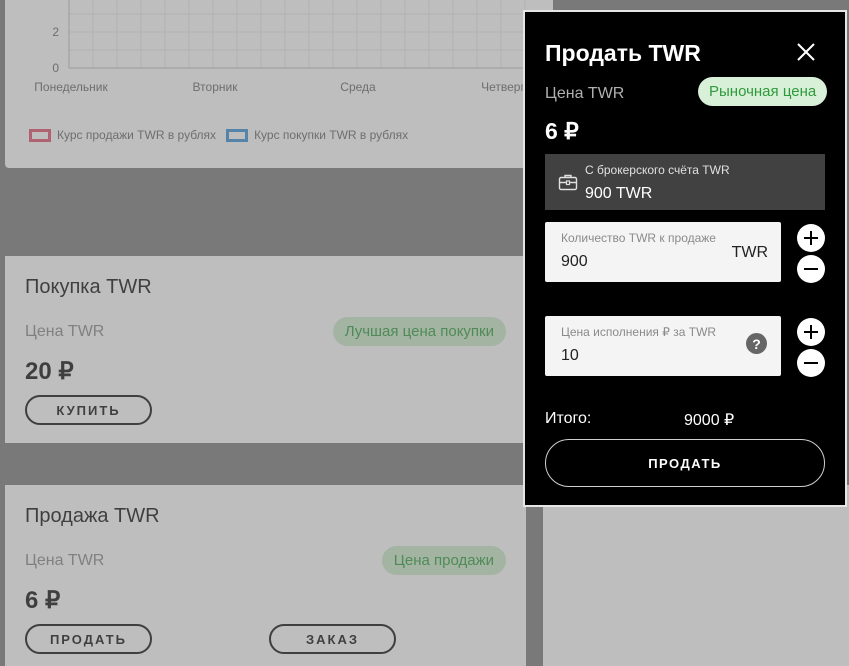 This screenshot has width=849, height=666. I want to click on broker-account-select: С брокерского счёта TWR 900 TWR, so click(685, 182).